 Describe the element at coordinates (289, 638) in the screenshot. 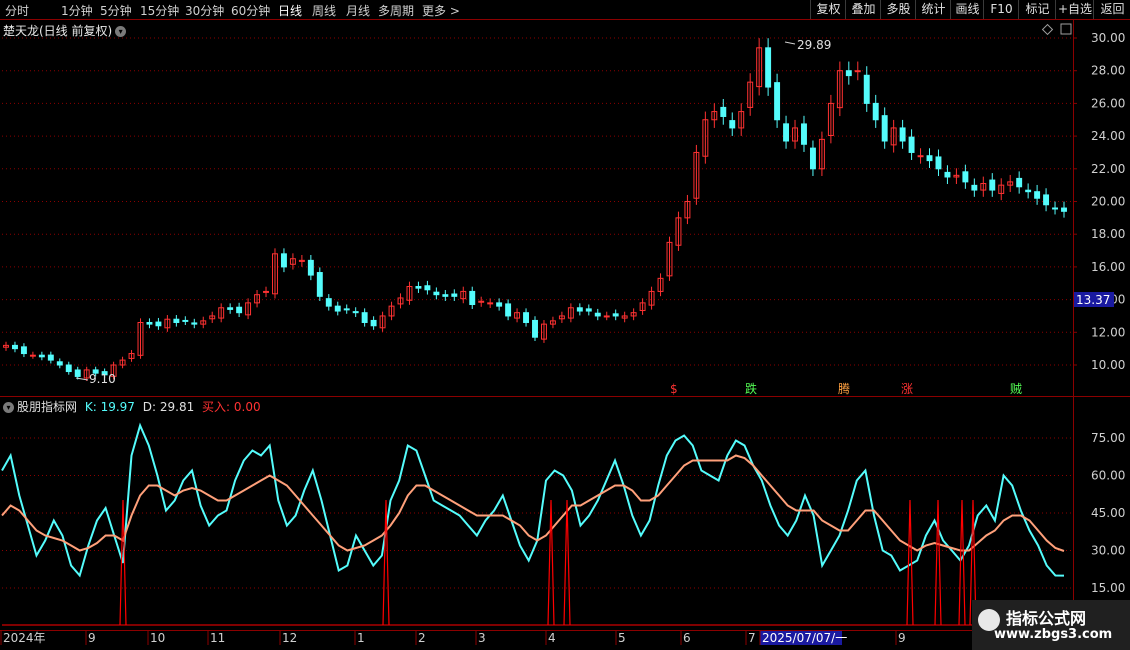

I see `timeline-label: 12` at that location.